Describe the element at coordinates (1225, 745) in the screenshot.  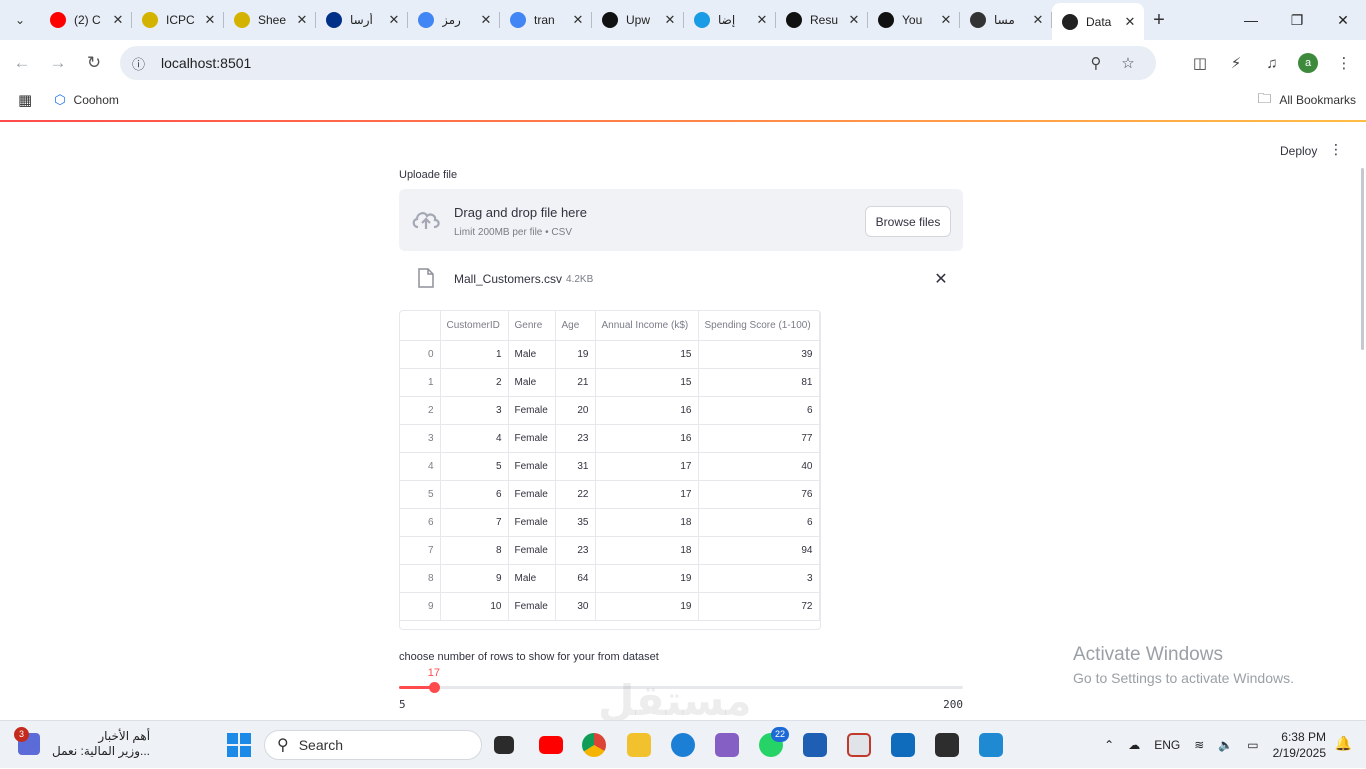
I see `volume-icon: 🔈` at that location.